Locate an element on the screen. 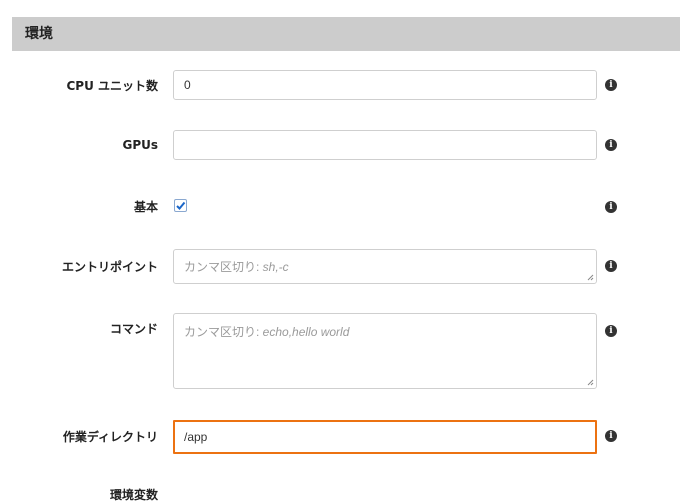 This screenshot has height=503, width=680. cpu-units-value: 0 is located at coordinates (187, 85).